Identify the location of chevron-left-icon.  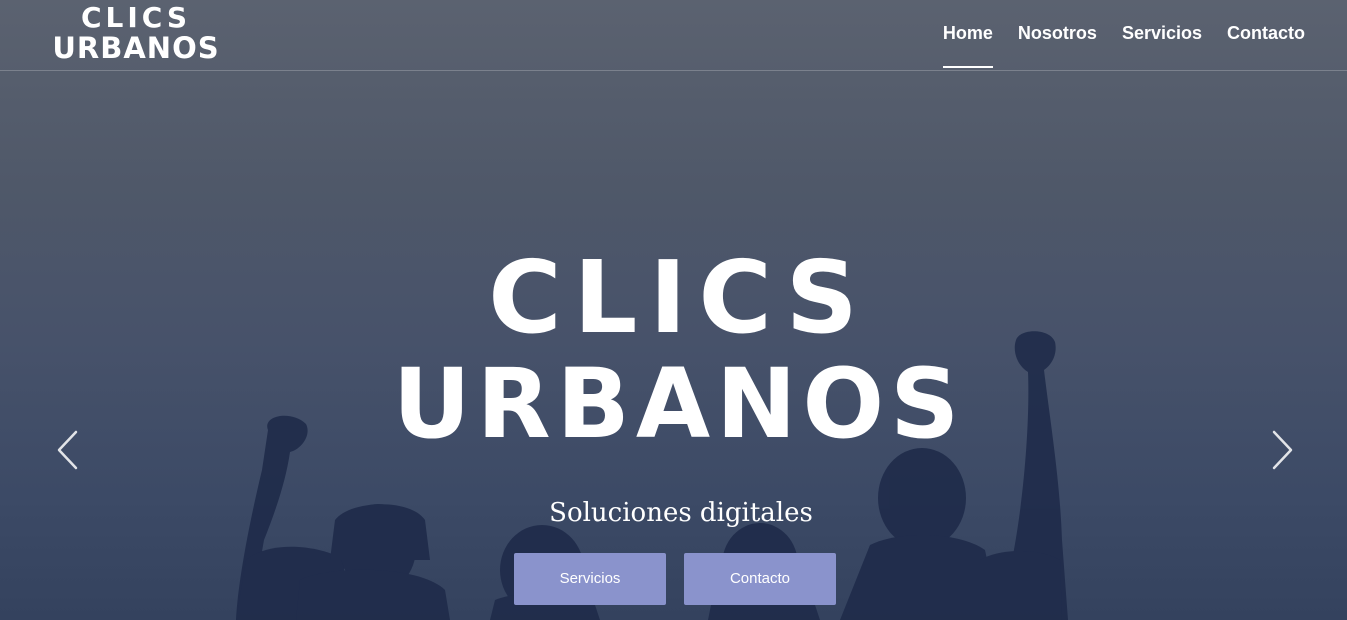
(67, 450).